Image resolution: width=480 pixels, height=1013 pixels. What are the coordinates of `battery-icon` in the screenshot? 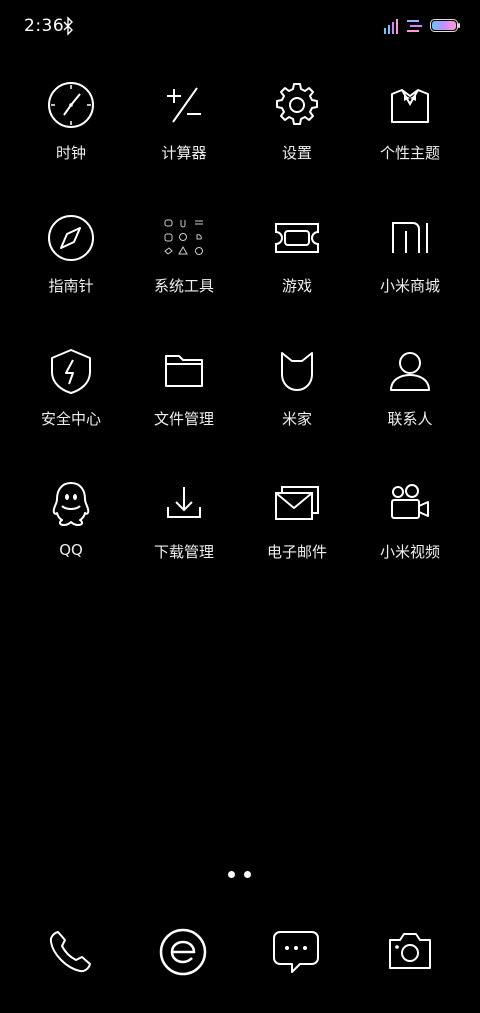 It's located at (445, 25).